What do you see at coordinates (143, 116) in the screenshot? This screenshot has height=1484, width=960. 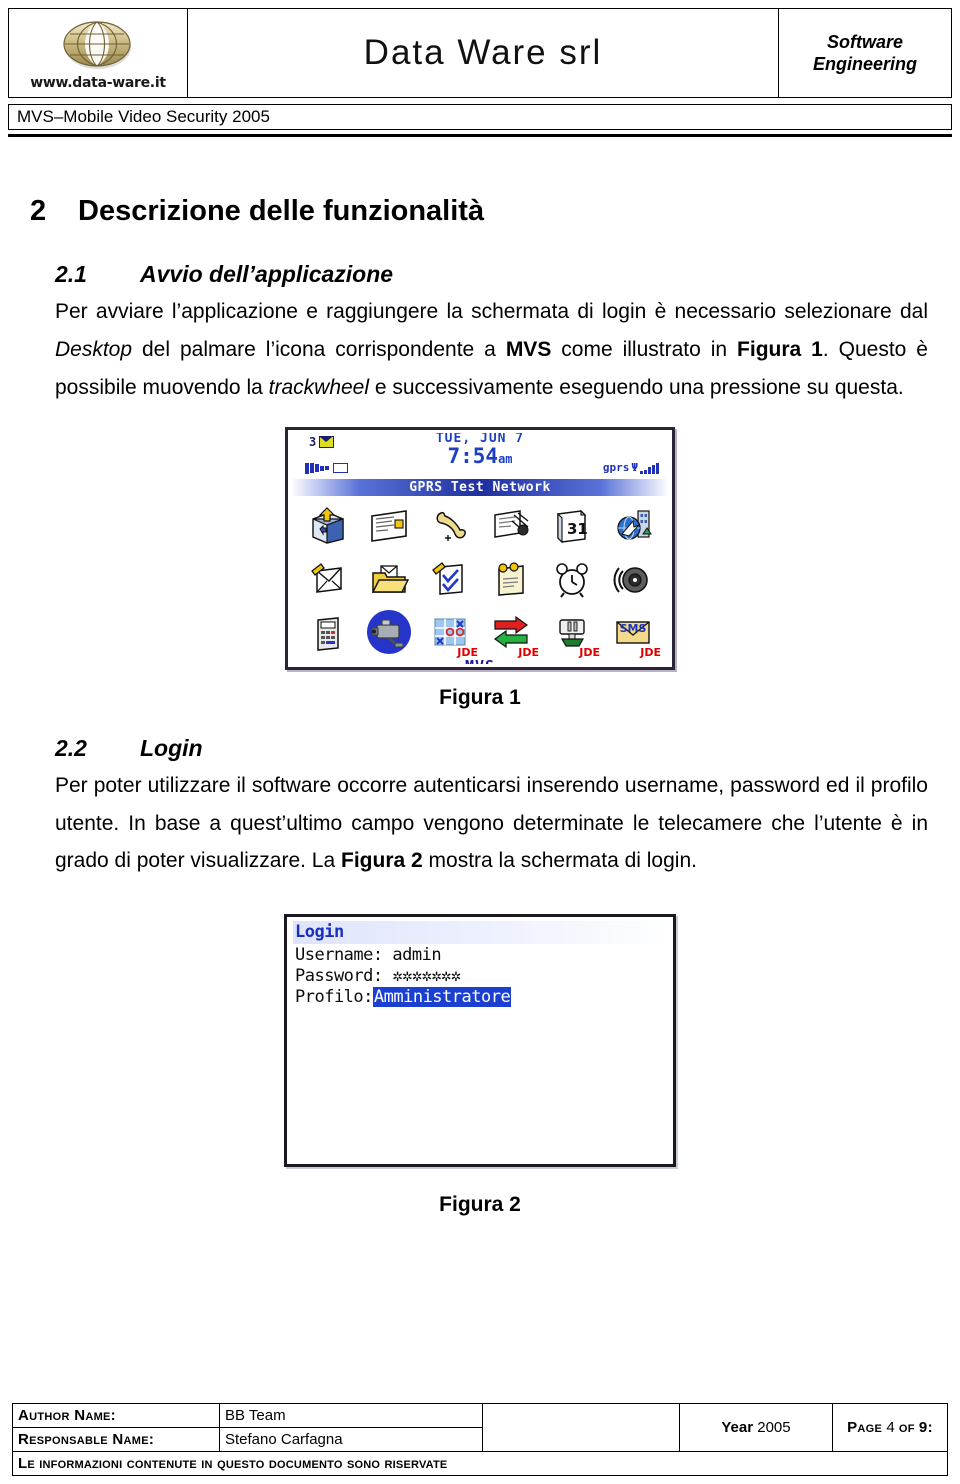 I see `document-subtitle: MVS–Mobile Video Security 2005` at bounding box center [143, 116].